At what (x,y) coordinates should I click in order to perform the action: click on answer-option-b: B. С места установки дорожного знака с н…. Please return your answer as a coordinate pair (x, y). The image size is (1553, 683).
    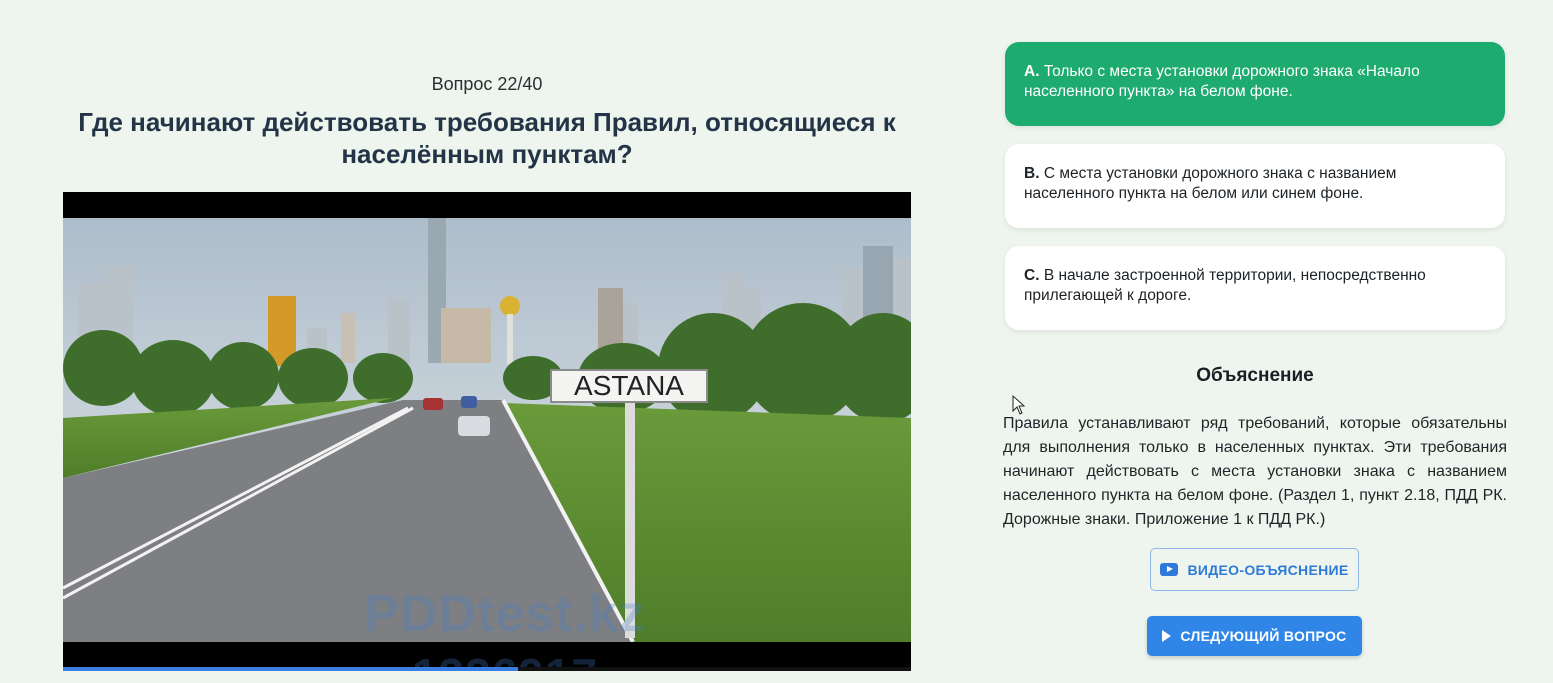
    Looking at the image, I should click on (1255, 186).